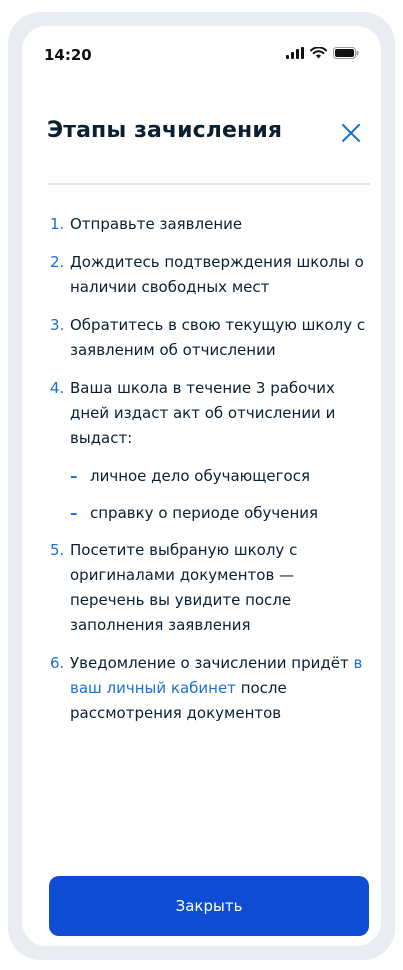  What do you see at coordinates (57, 262) in the screenshot?
I see `step-number: 2.` at bounding box center [57, 262].